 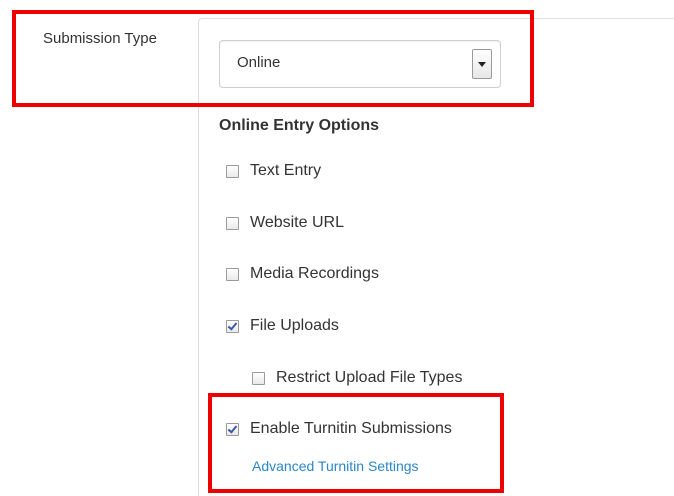 I want to click on website-url-option: Website URL, so click(x=285, y=223).